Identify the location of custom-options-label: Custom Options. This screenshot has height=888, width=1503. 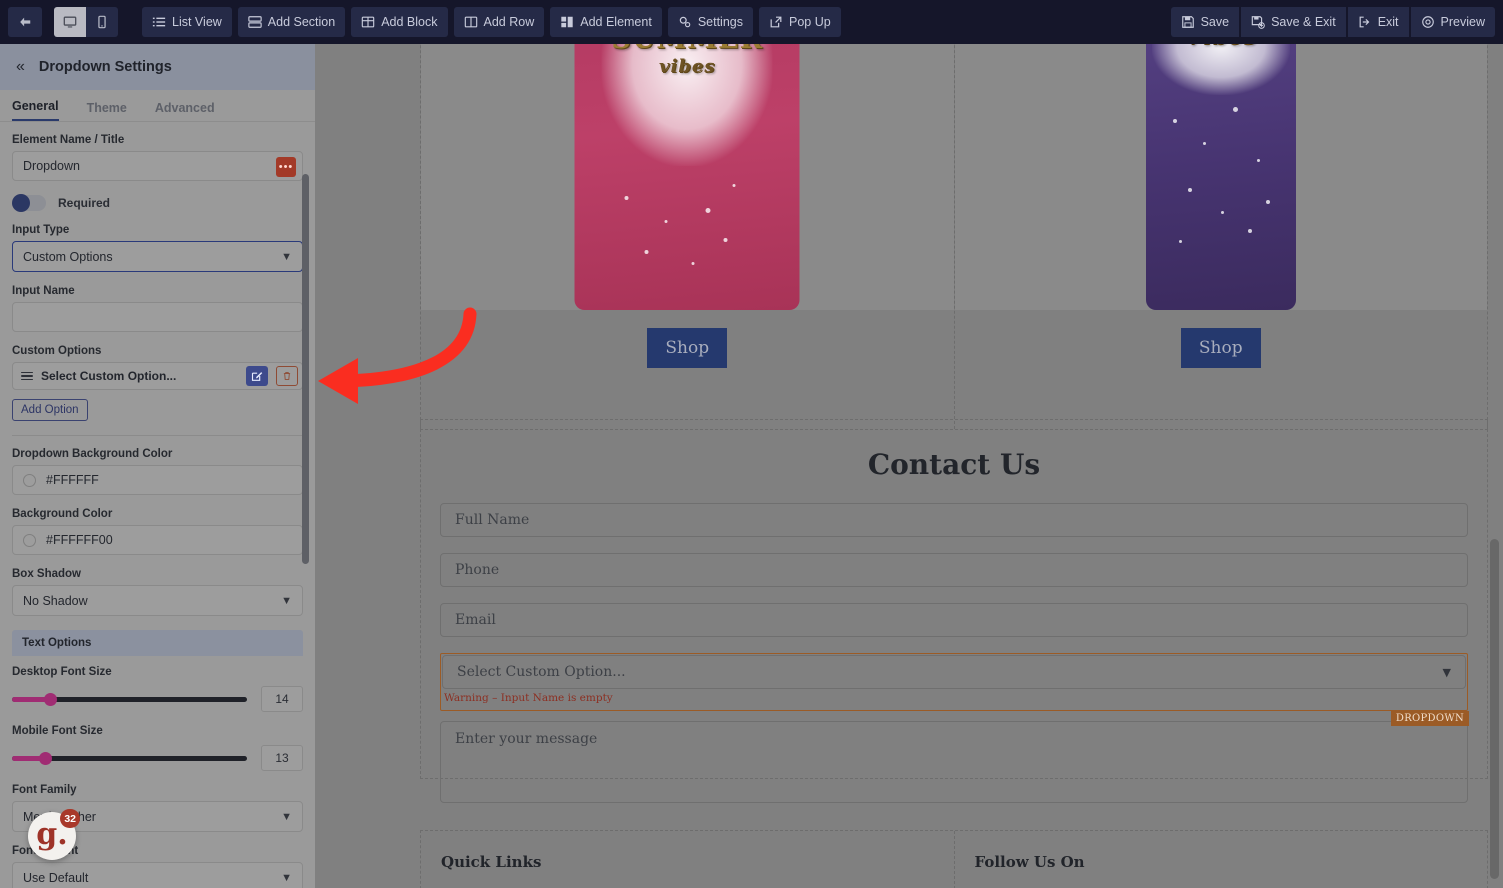
(57, 351).